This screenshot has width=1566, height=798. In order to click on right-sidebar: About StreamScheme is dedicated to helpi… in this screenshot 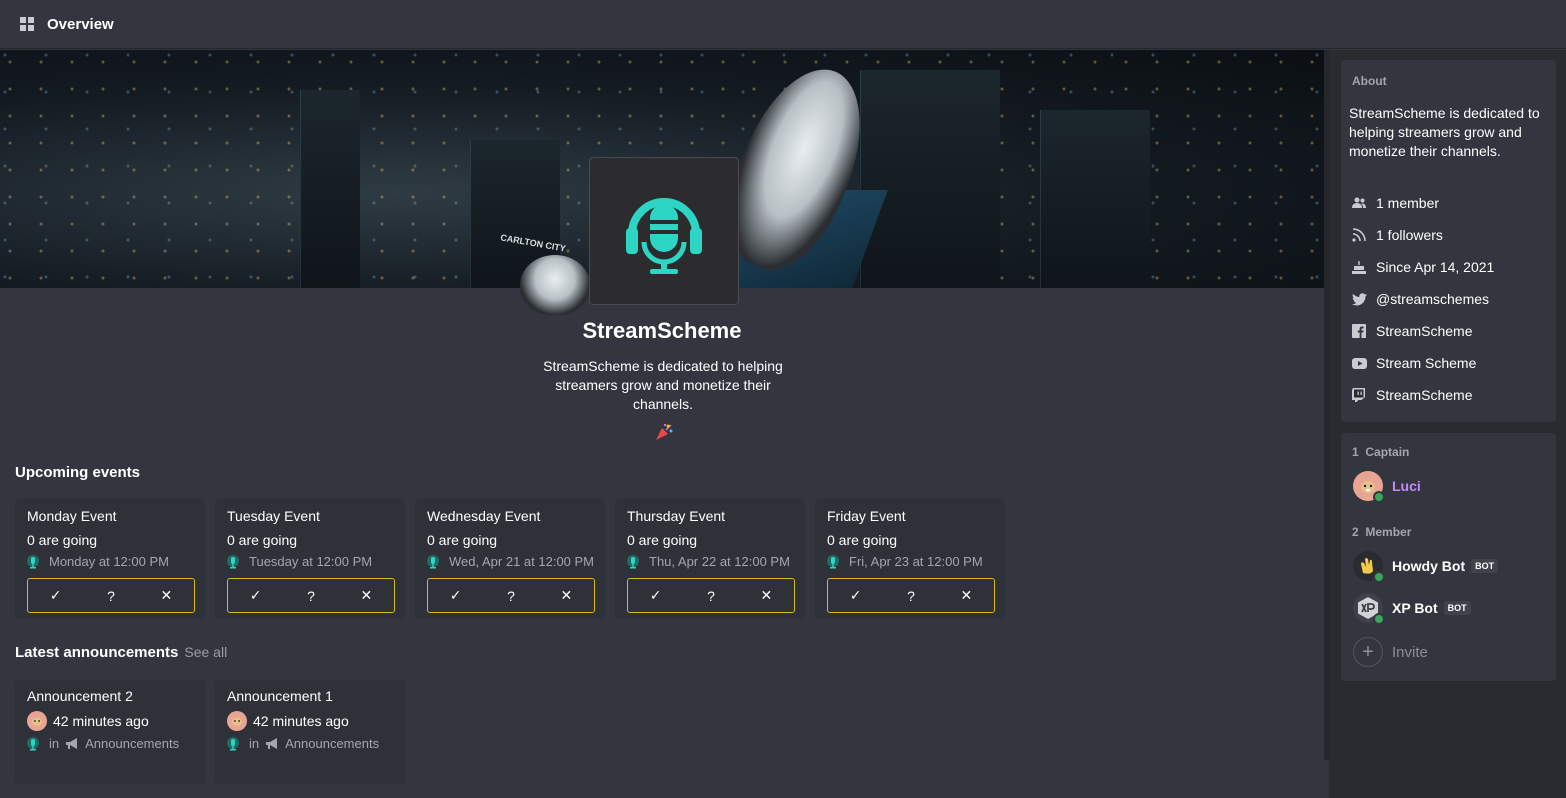, I will do `click(1447, 424)`.